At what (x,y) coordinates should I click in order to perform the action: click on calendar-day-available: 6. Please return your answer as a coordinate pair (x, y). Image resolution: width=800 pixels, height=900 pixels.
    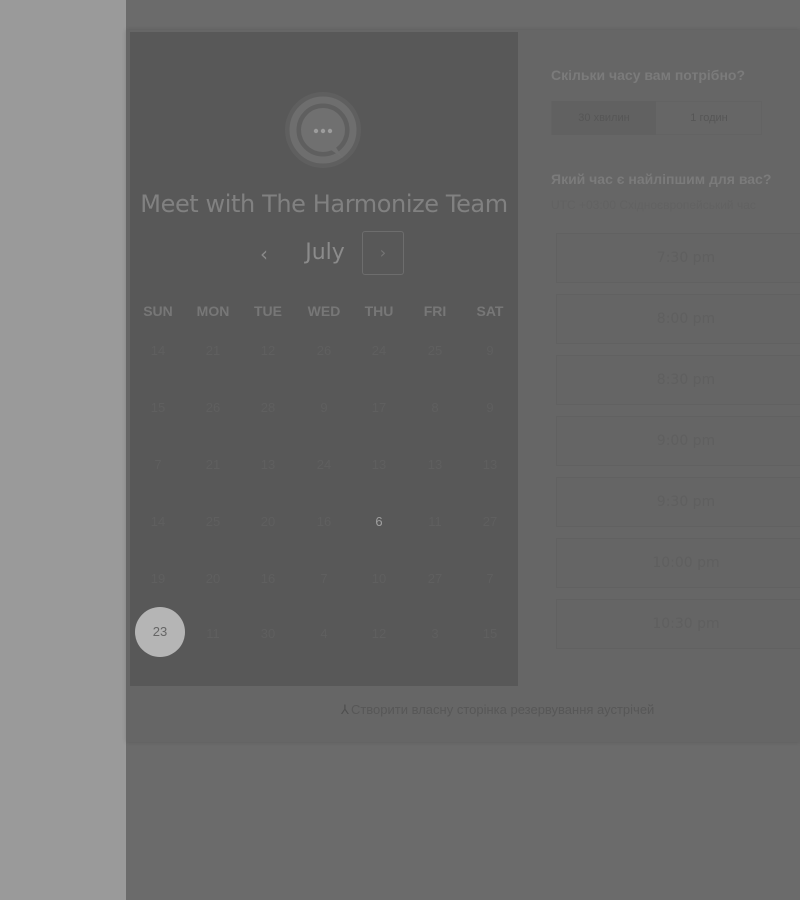
    Looking at the image, I should click on (379, 521).